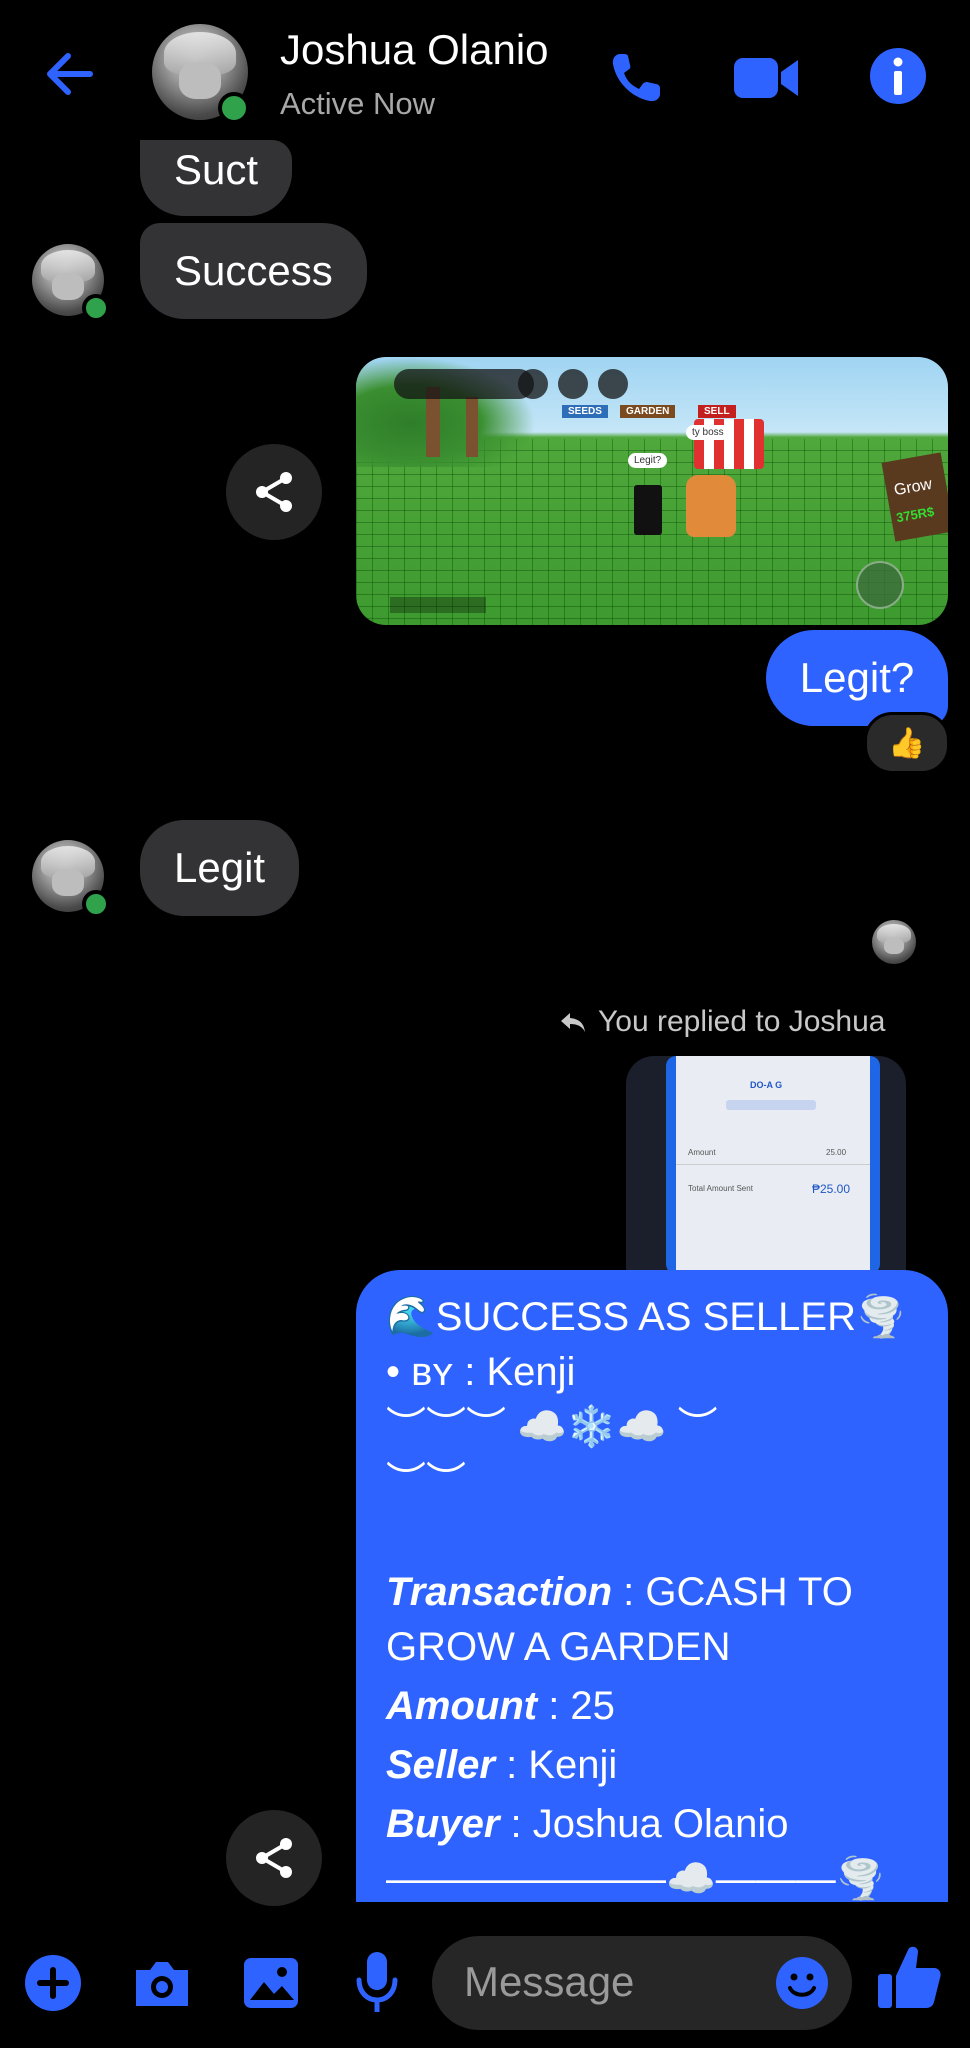 This screenshot has height=2048, width=970. I want to click on card-footer: ———————☁️———🌪️, so click(636, 1879).